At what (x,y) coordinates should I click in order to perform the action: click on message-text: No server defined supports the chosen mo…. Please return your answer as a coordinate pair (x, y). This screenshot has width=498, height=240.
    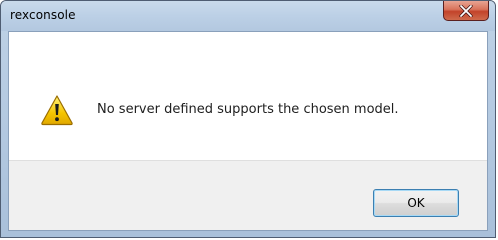
    Looking at the image, I should click on (248, 109).